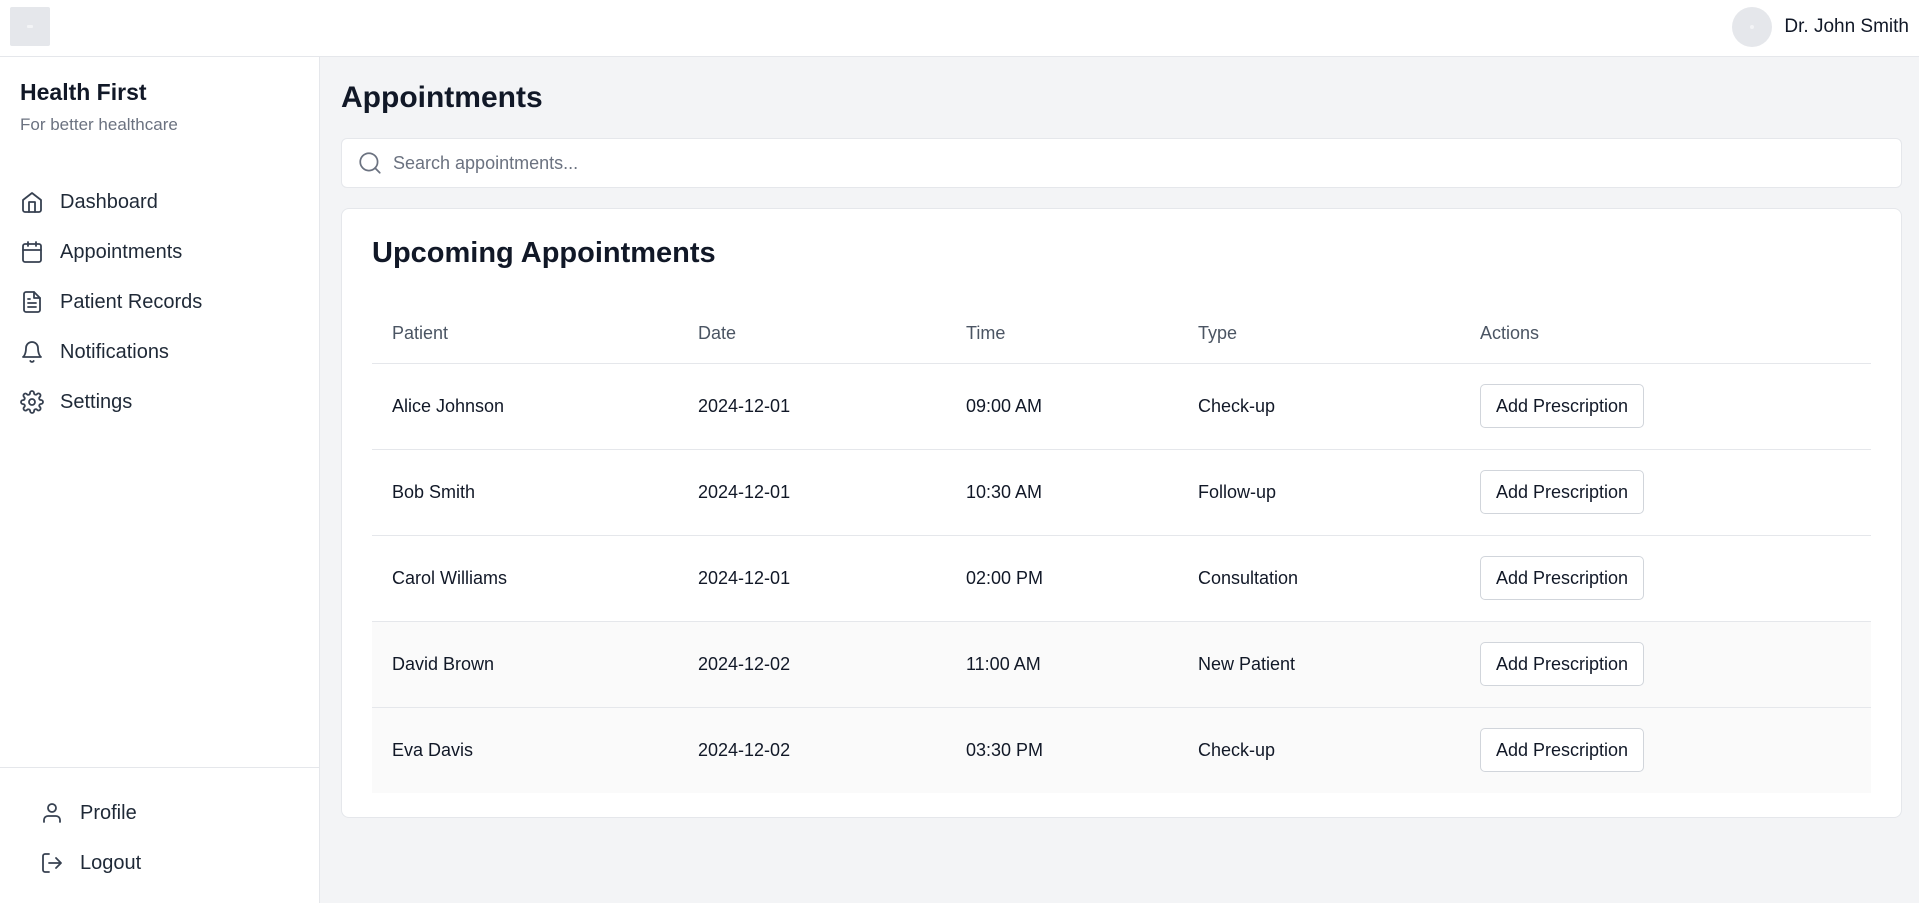 The image size is (1919, 903). I want to click on column-header-patient: Patient, so click(525, 334).